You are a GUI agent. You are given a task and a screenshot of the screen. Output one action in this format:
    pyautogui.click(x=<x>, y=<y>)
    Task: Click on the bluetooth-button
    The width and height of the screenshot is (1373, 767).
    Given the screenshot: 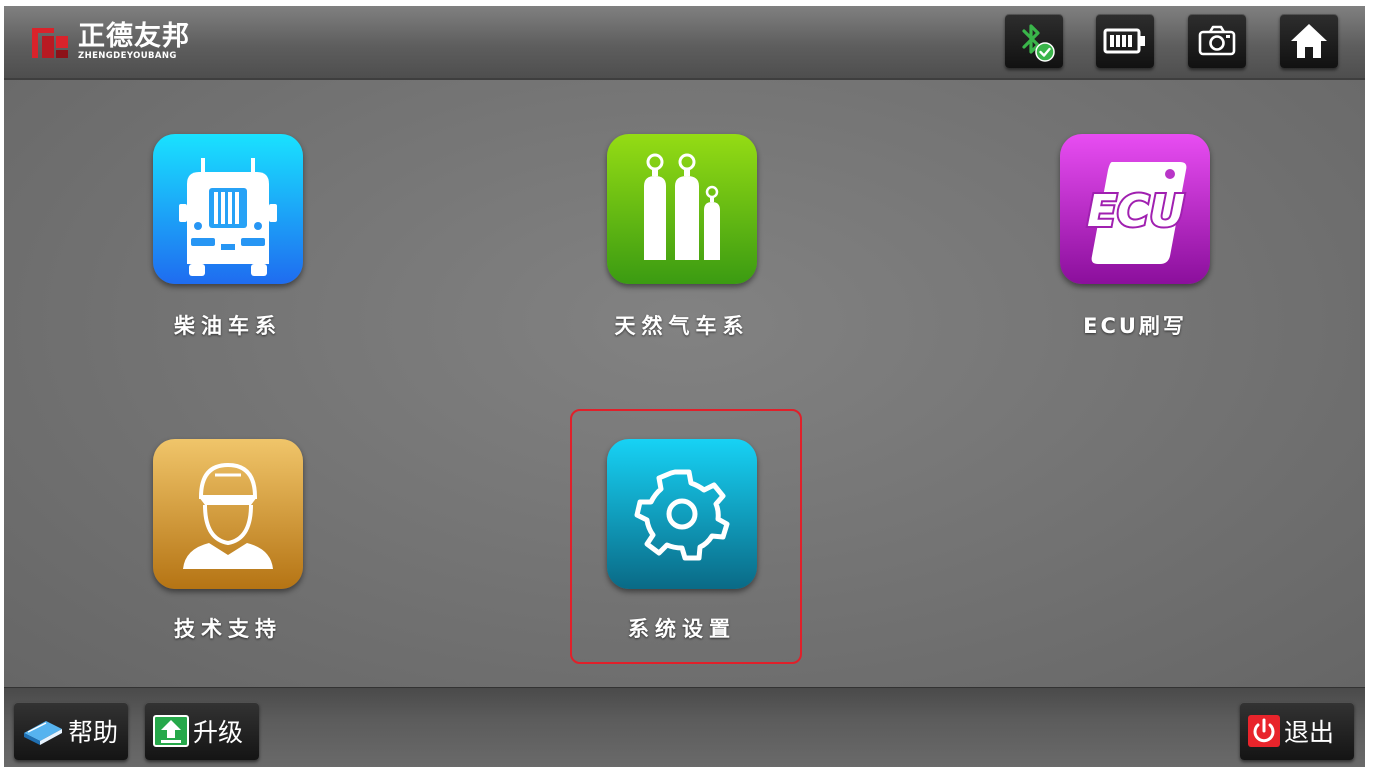 What is the action you would take?
    pyautogui.click(x=1034, y=41)
    